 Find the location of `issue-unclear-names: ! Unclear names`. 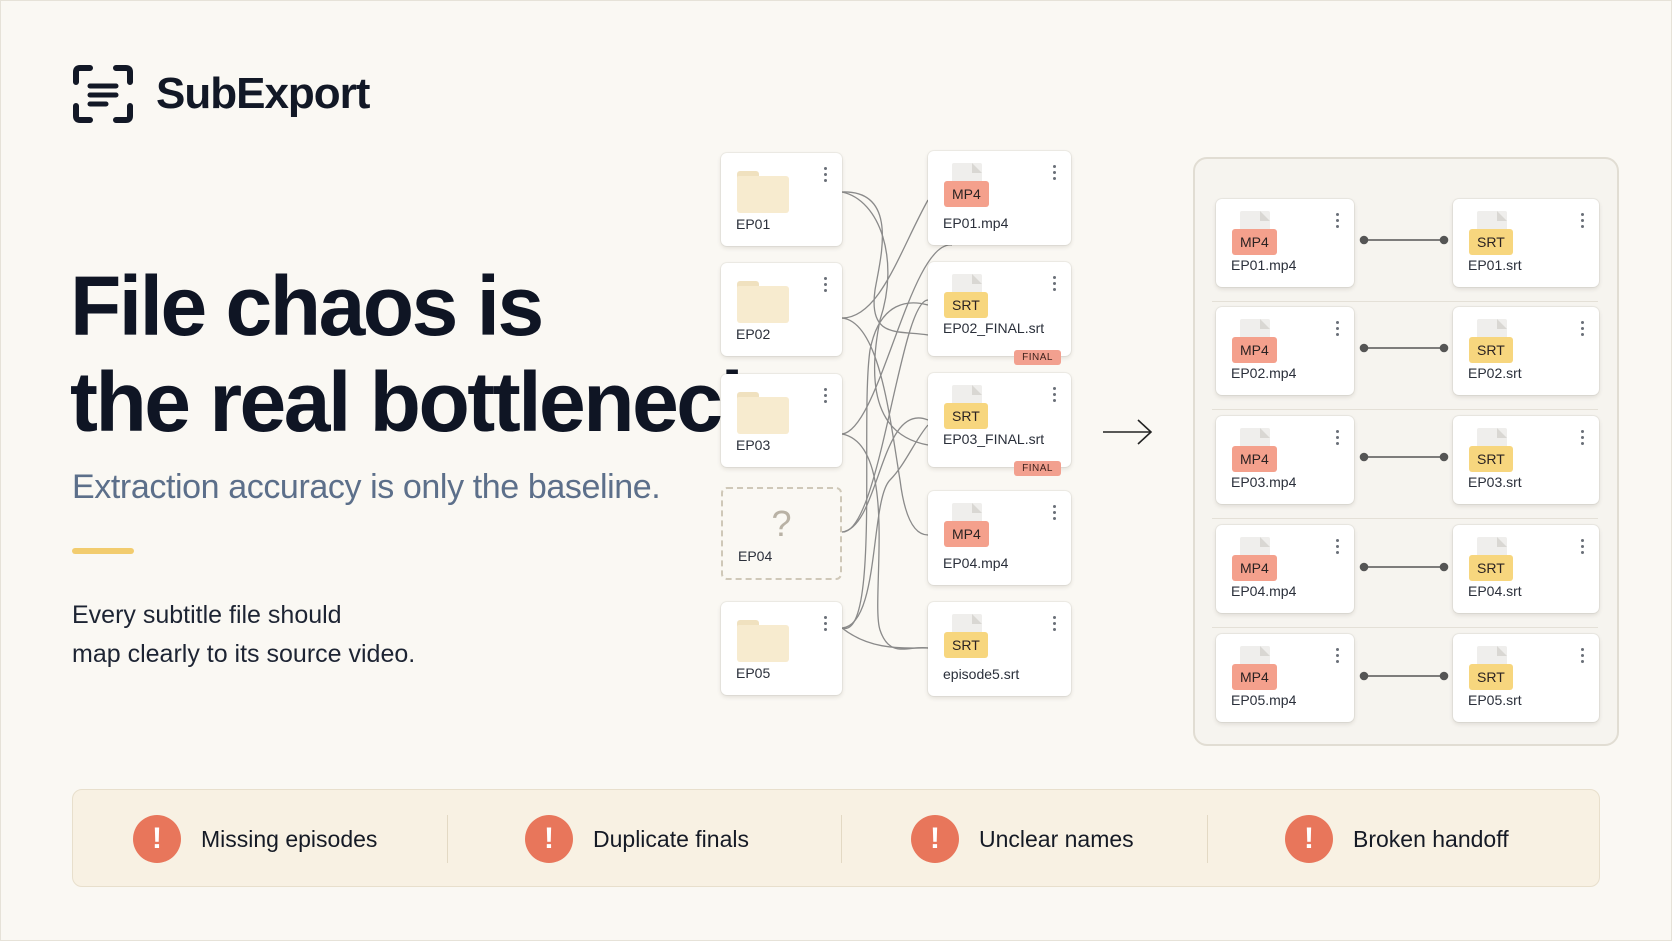

issue-unclear-names: ! Unclear names is located at coordinates (1022, 839).